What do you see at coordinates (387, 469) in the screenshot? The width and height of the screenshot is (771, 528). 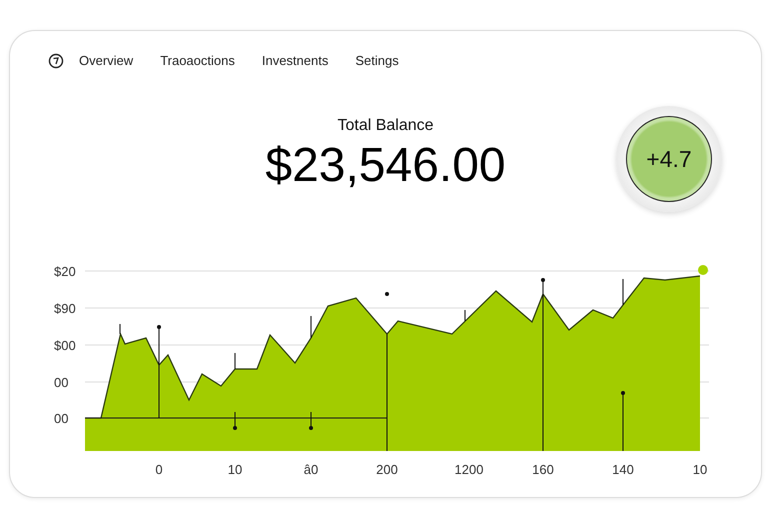 I see `axis-label: 200` at bounding box center [387, 469].